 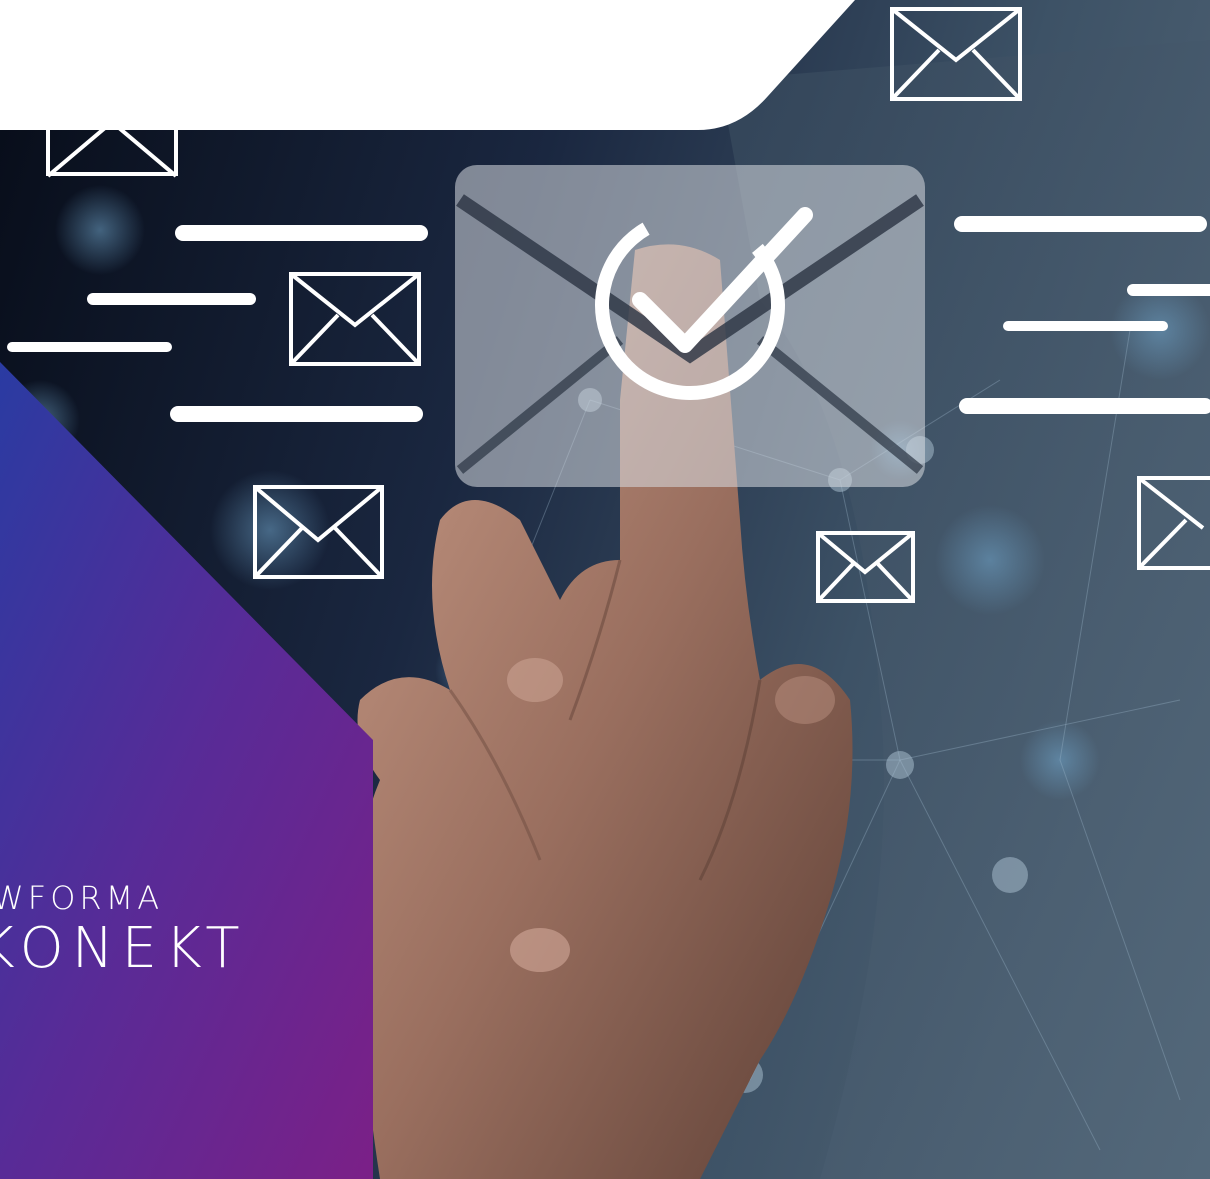 What do you see at coordinates (82, 898) in the screenshot?
I see `brand-wordmark-top: NEWFORMA` at bounding box center [82, 898].